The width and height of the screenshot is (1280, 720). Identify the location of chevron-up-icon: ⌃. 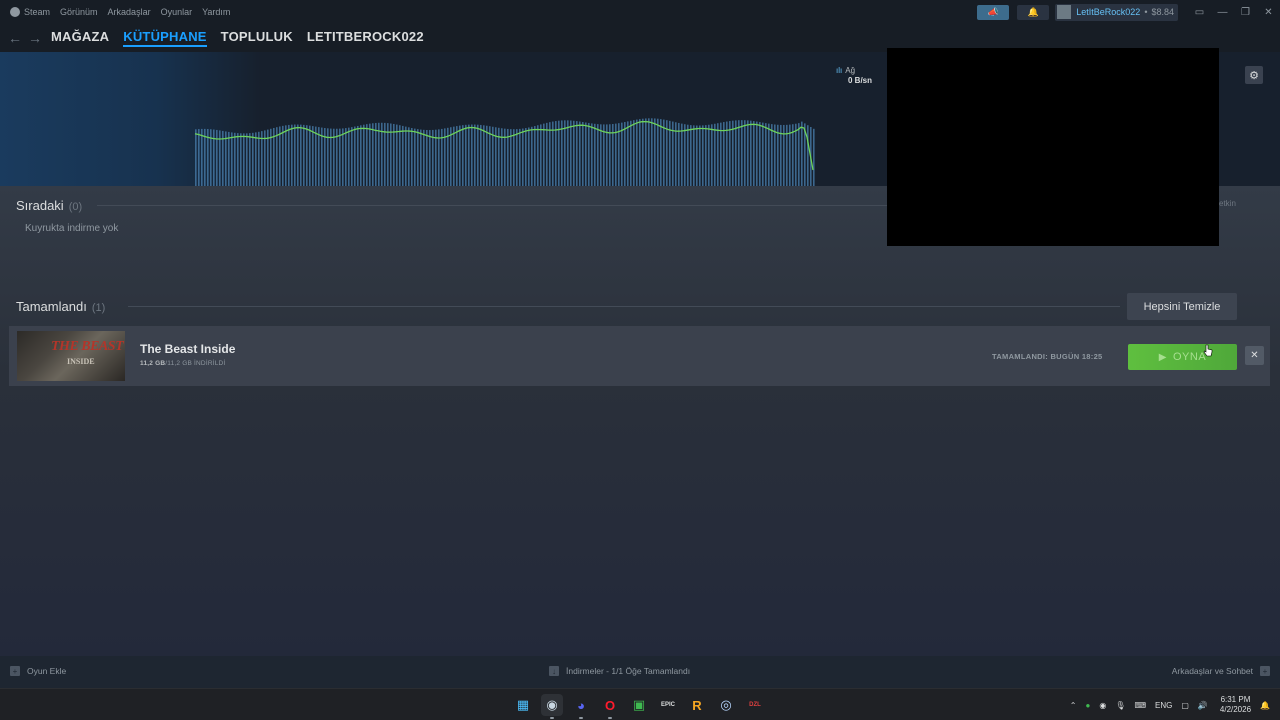
(1073, 705).